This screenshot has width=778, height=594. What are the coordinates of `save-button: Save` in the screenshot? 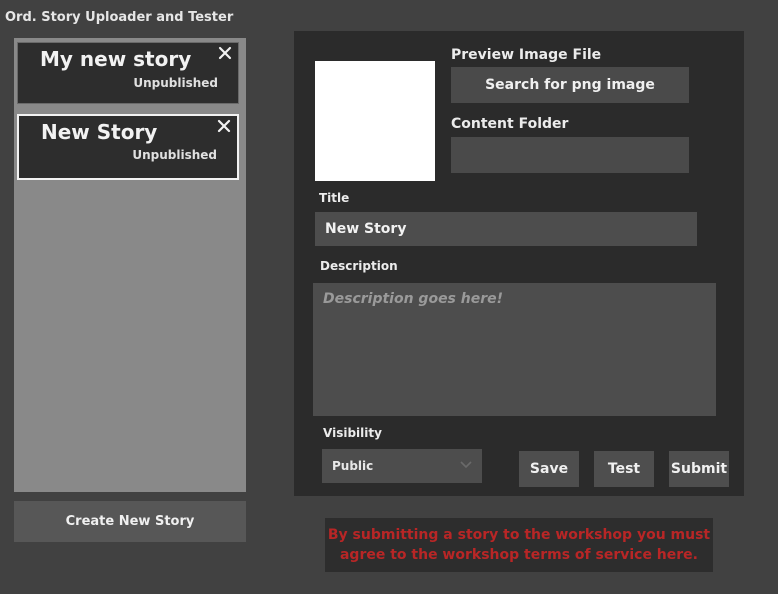 It's located at (549, 469).